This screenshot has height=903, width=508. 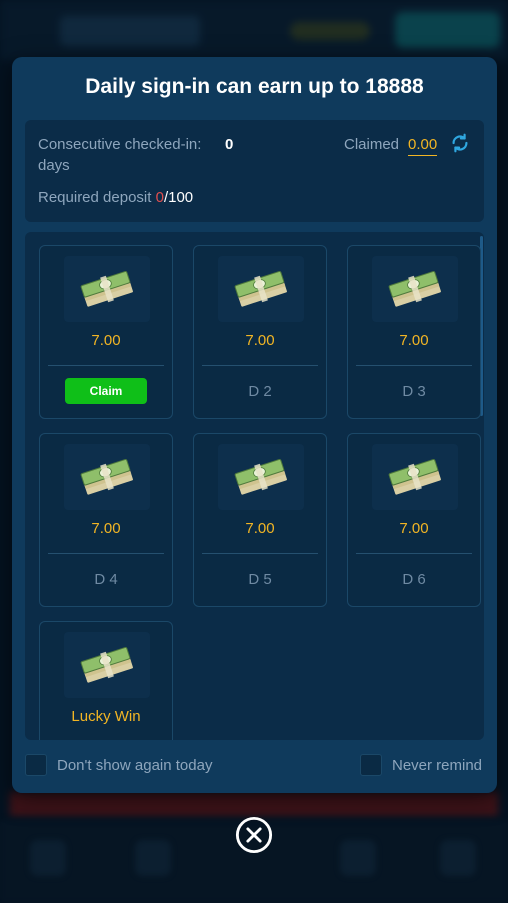 I want to click on day-card-1: 7.00 Claim, so click(x=106, y=332).